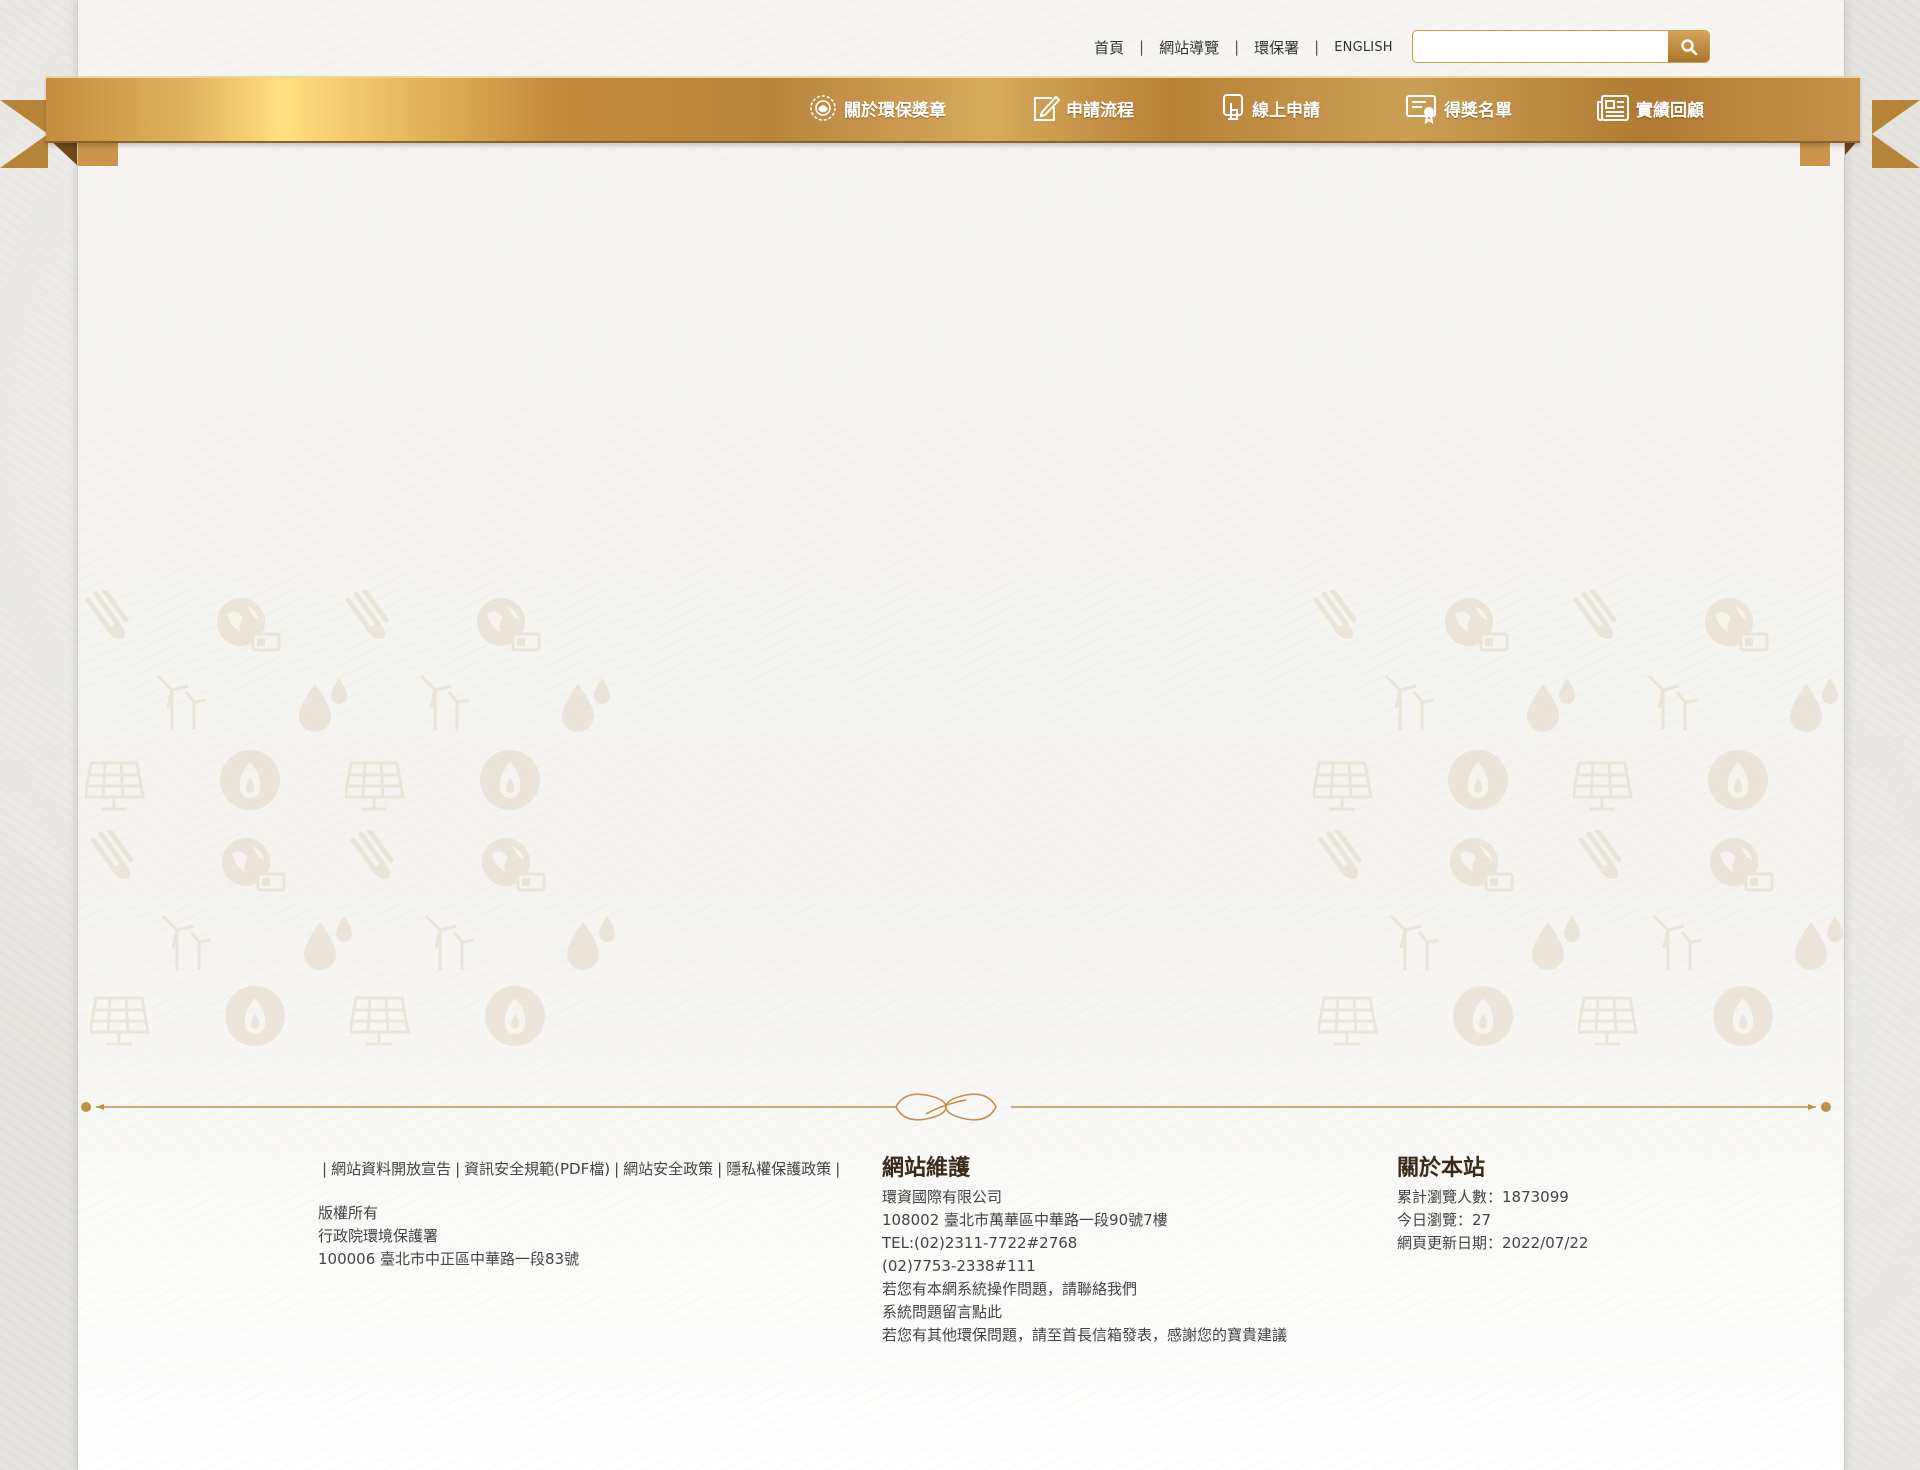  What do you see at coordinates (348, 1213) in the screenshot?
I see `copyright-label: 版權所有` at bounding box center [348, 1213].